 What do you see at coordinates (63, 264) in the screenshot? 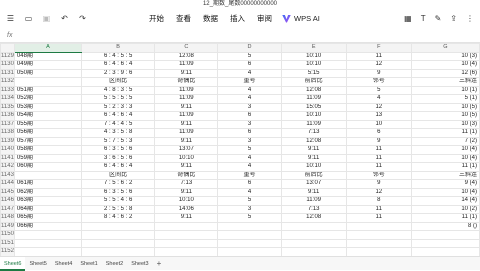
I see `sheet-tab-sheet4: Sheet4` at bounding box center [63, 264].